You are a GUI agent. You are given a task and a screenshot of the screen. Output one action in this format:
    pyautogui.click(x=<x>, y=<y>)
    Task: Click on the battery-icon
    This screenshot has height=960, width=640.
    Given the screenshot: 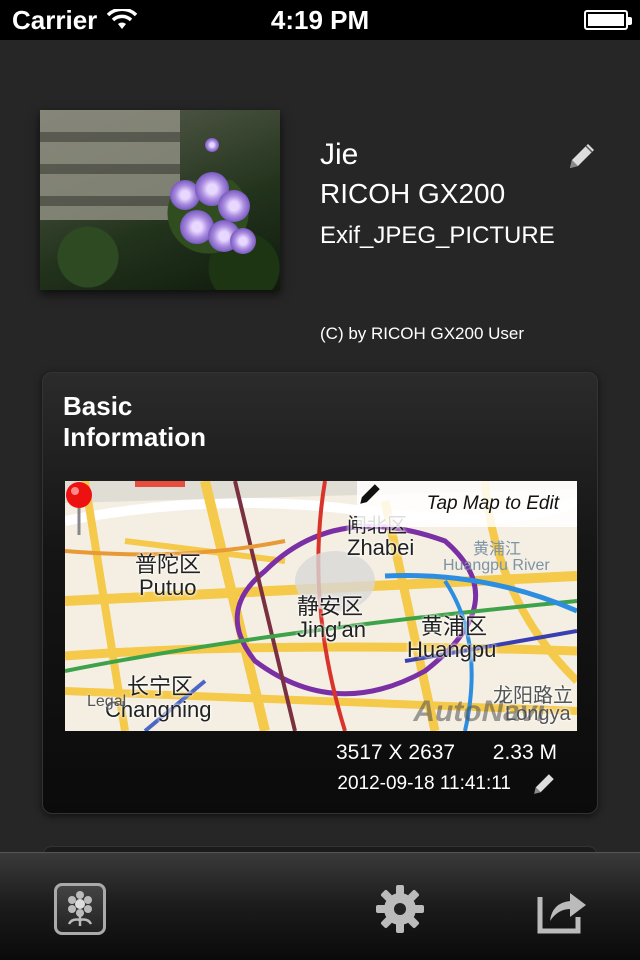 What is the action you would take?
    pyautogui.click(x=608, y=20)
    